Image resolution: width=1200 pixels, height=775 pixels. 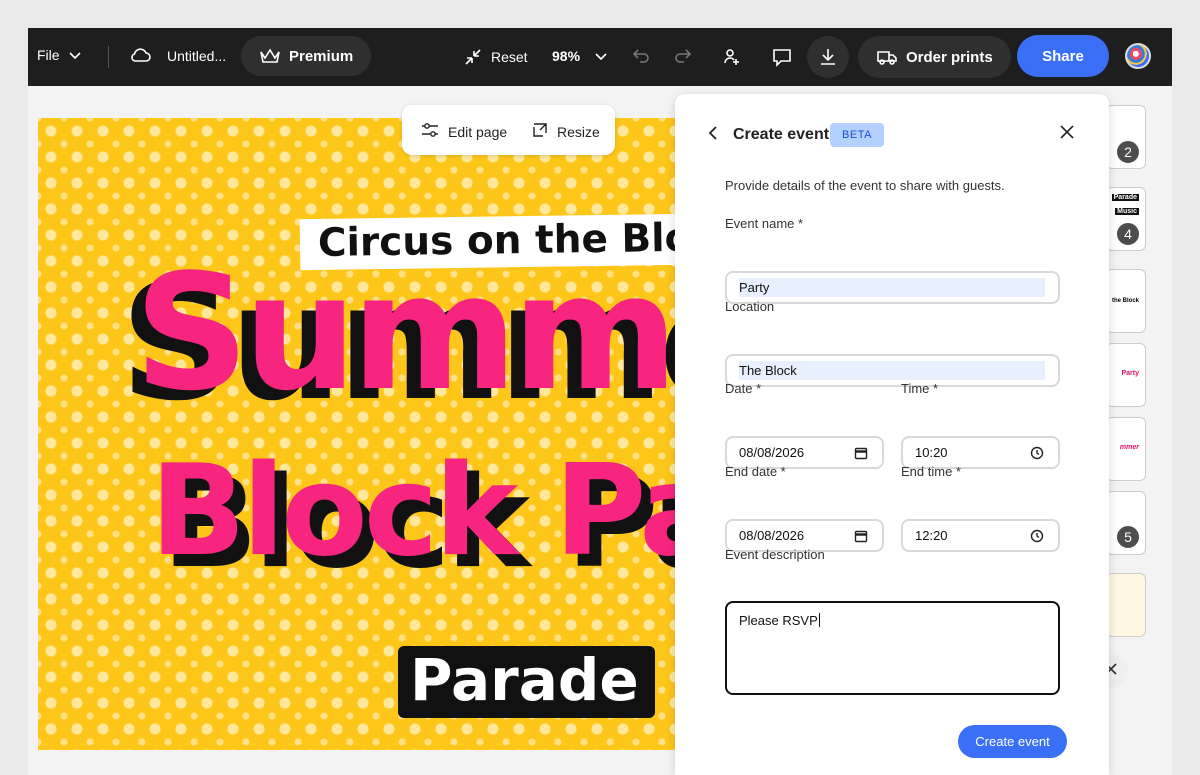 I want to click on resize-button: Resize, so click(x=565, y=131).